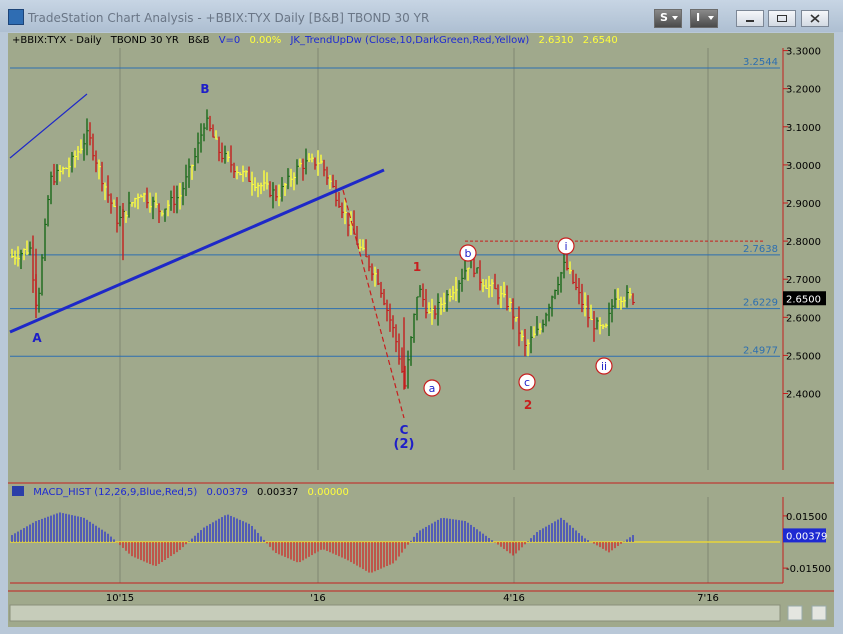 The width and height of the screenshot is (843, 634). I want to click on legend-value-2: 2.6540, so click(600, 40).